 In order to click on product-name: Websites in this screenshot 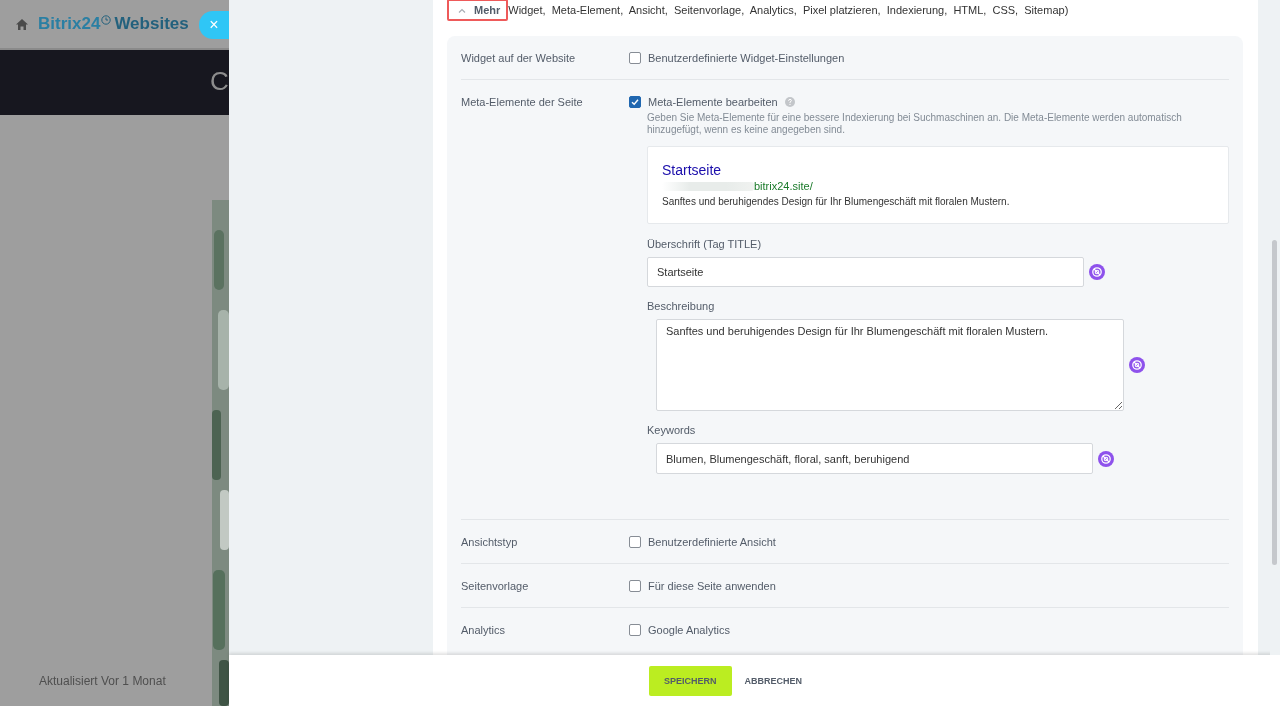, I will do `click(151, 24)`.